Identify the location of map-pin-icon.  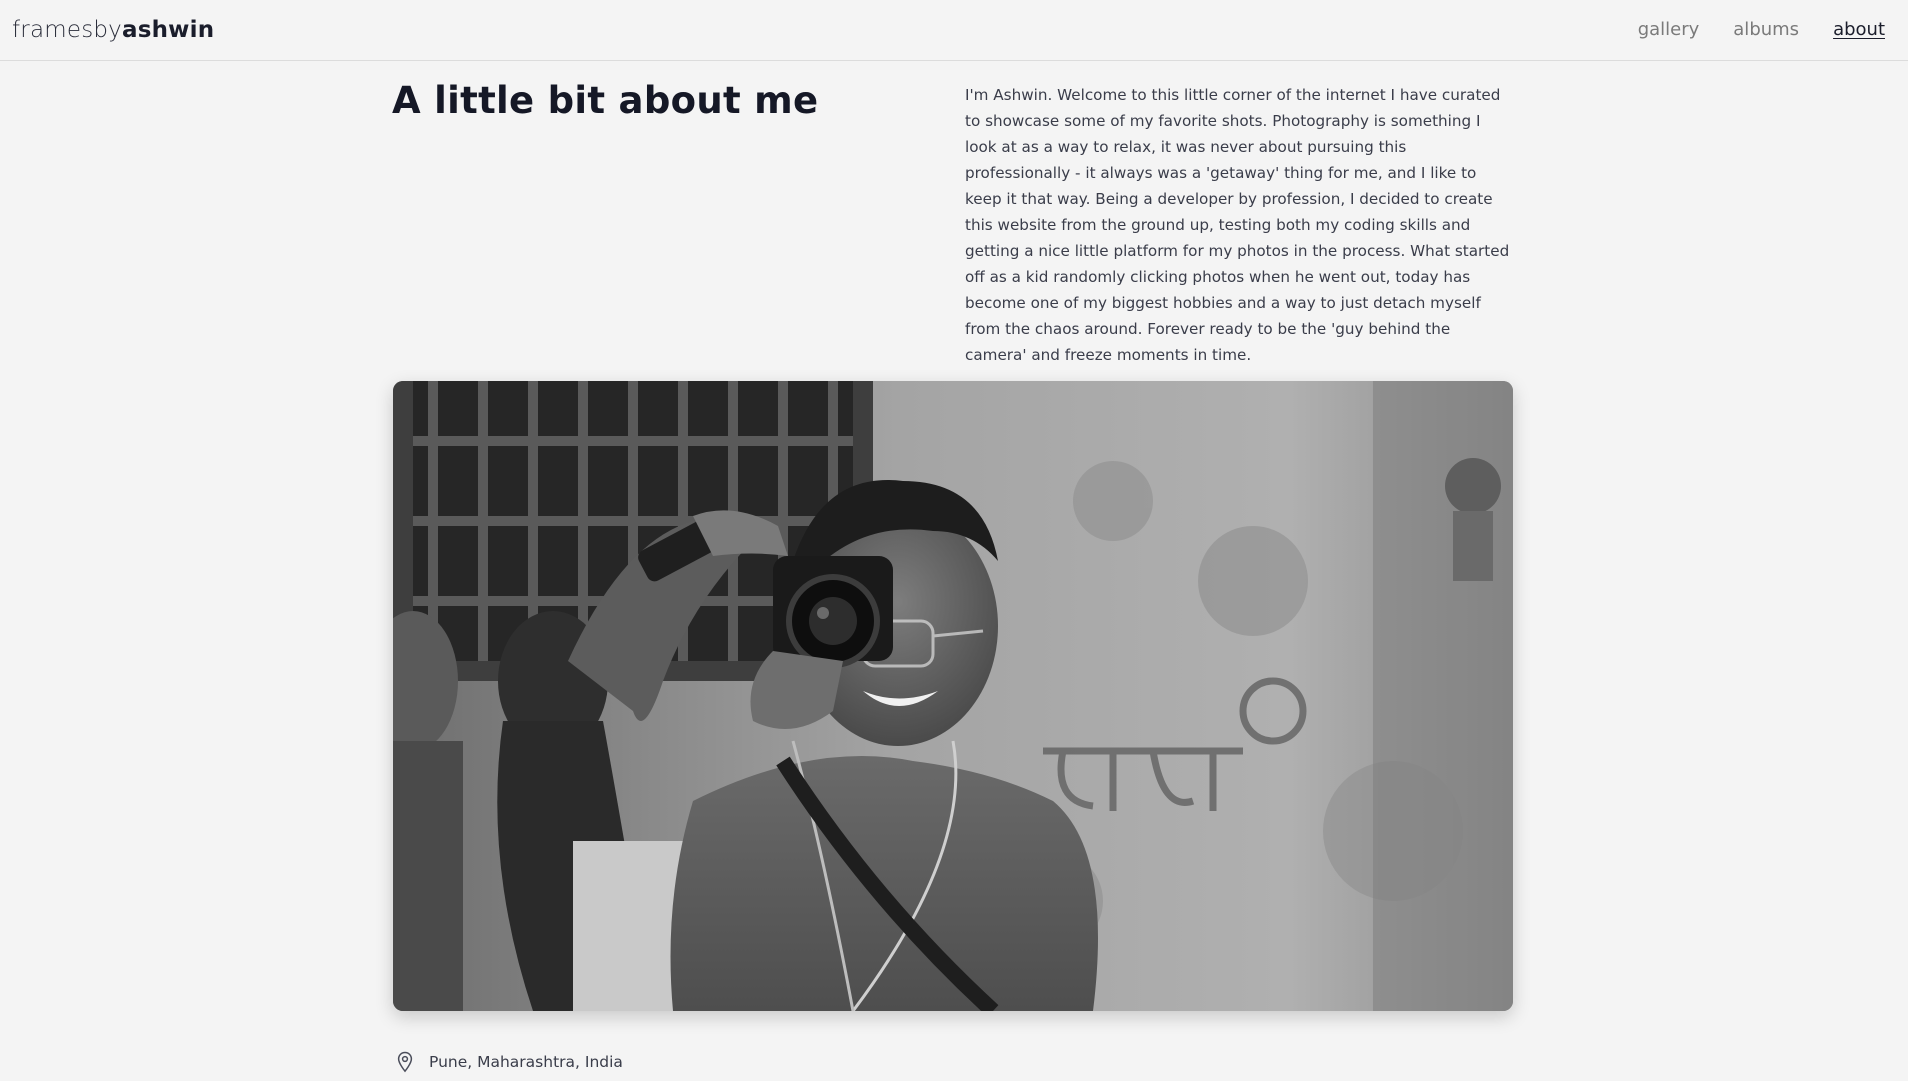
(405, 1062).